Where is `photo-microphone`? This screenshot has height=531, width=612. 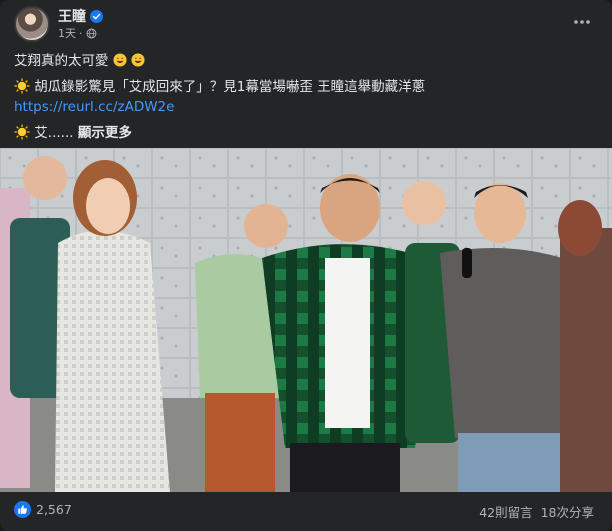 photo-microphone is located at coordinates (467, 263).